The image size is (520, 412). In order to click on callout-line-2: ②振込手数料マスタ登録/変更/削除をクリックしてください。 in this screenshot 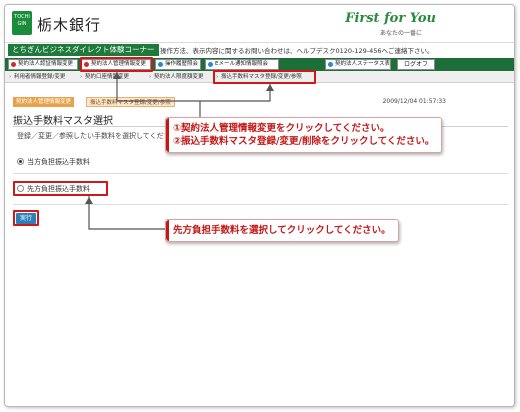, I will do `click(304, 141)`.